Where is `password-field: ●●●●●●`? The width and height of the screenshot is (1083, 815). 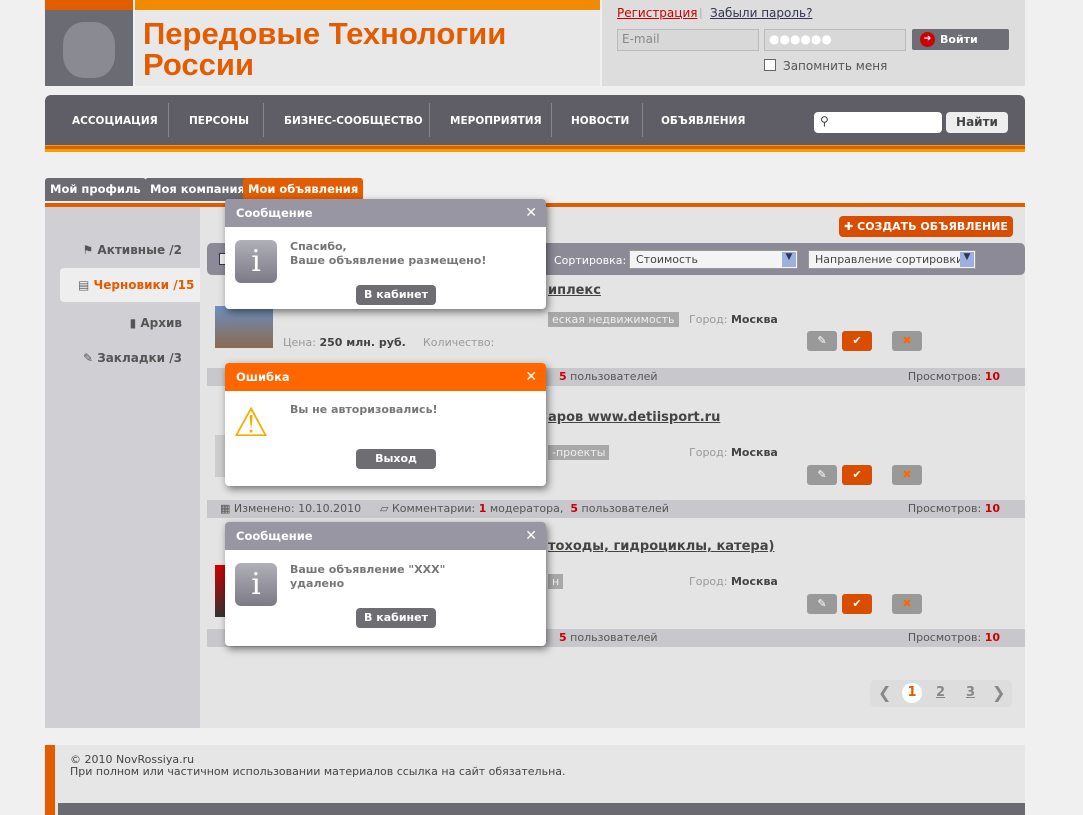
password-field: ●●●●●● is located at coordinates (835, 40).